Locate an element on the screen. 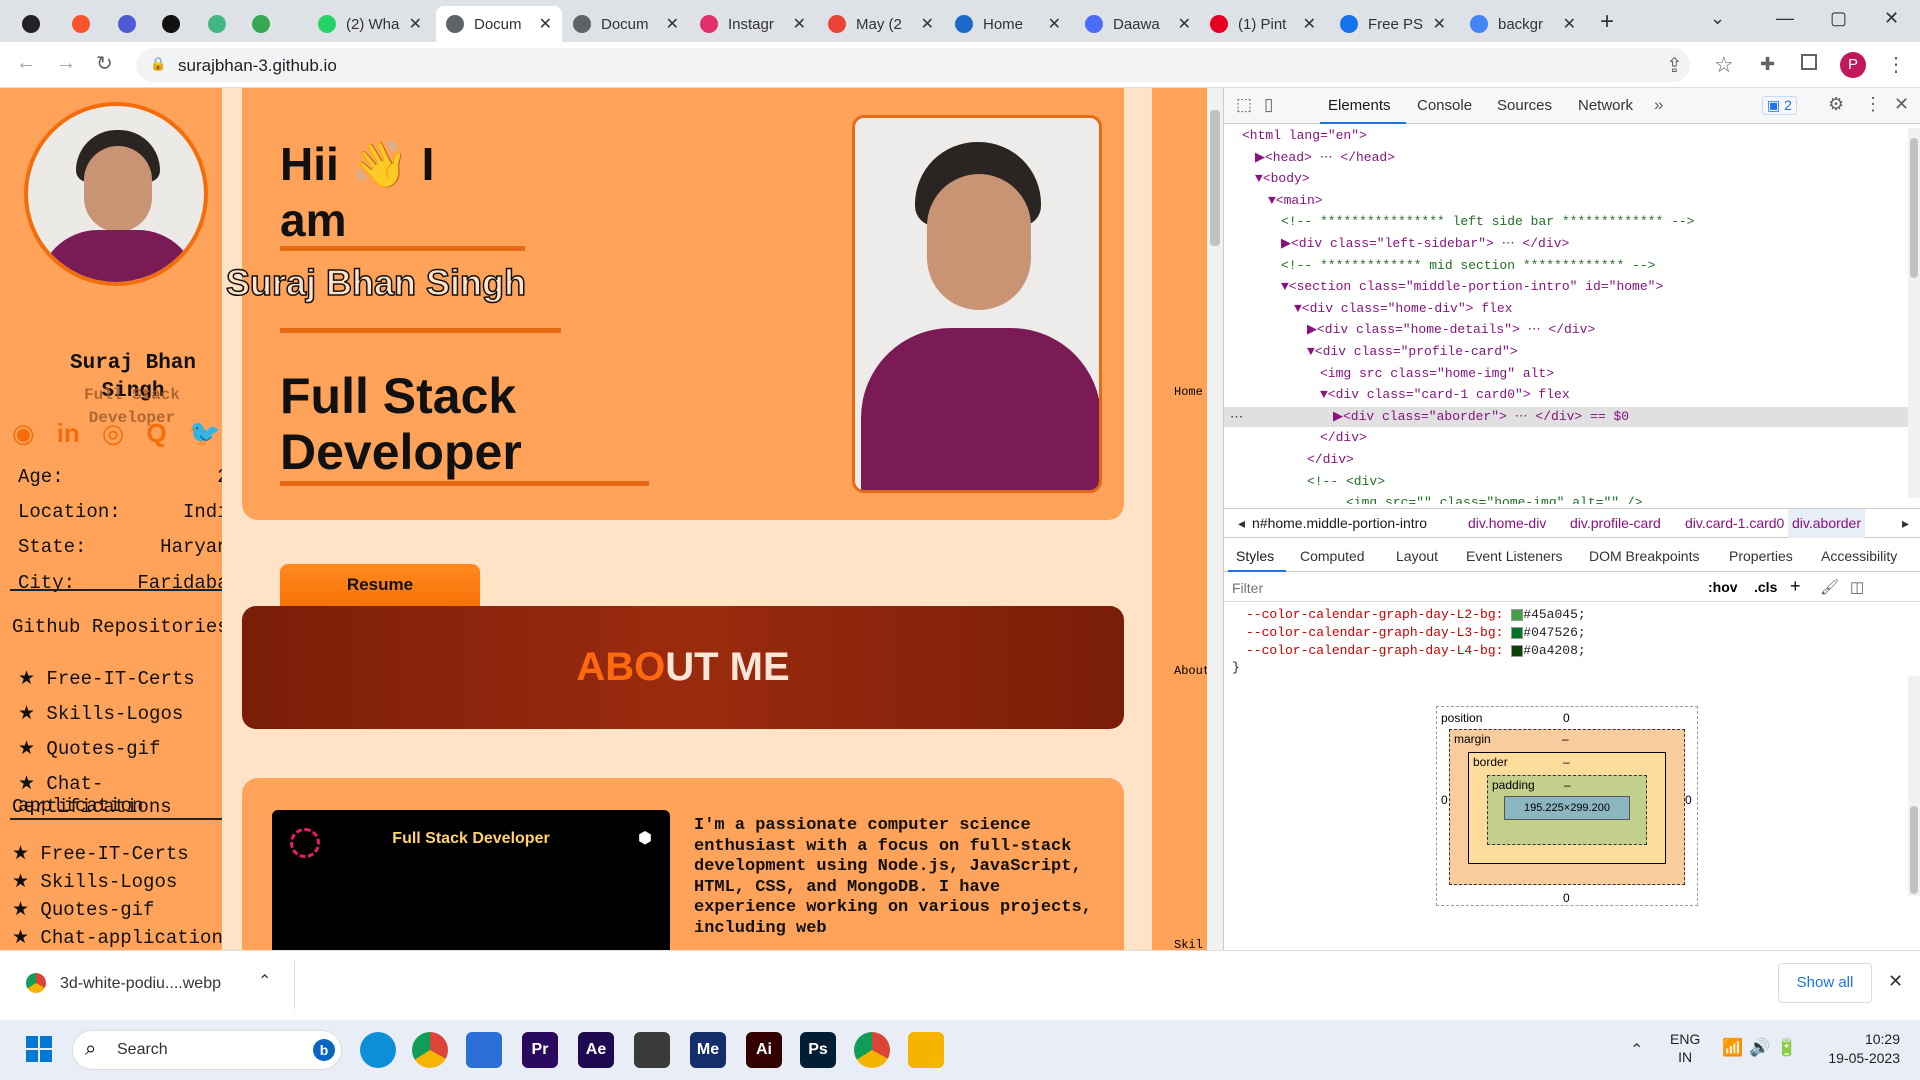 The height and width of the screenshot is (1080, 1920). styles-tab: Styles is located at coordinates (1255, 556).